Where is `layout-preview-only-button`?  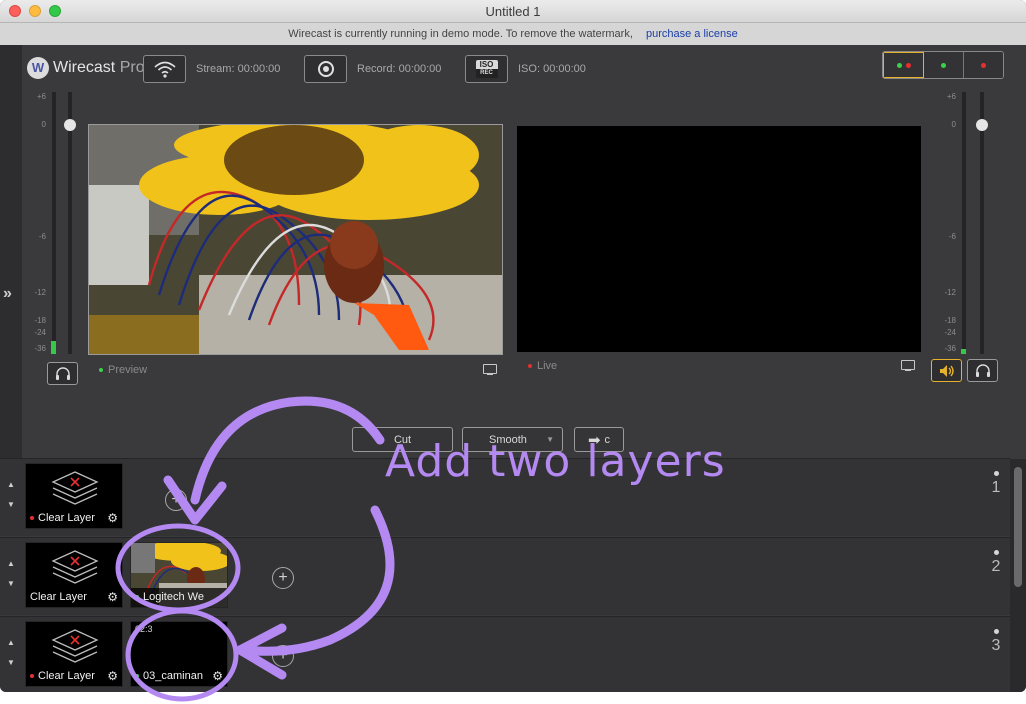
layout-preview-only-button is located at coordinates (944, 65).